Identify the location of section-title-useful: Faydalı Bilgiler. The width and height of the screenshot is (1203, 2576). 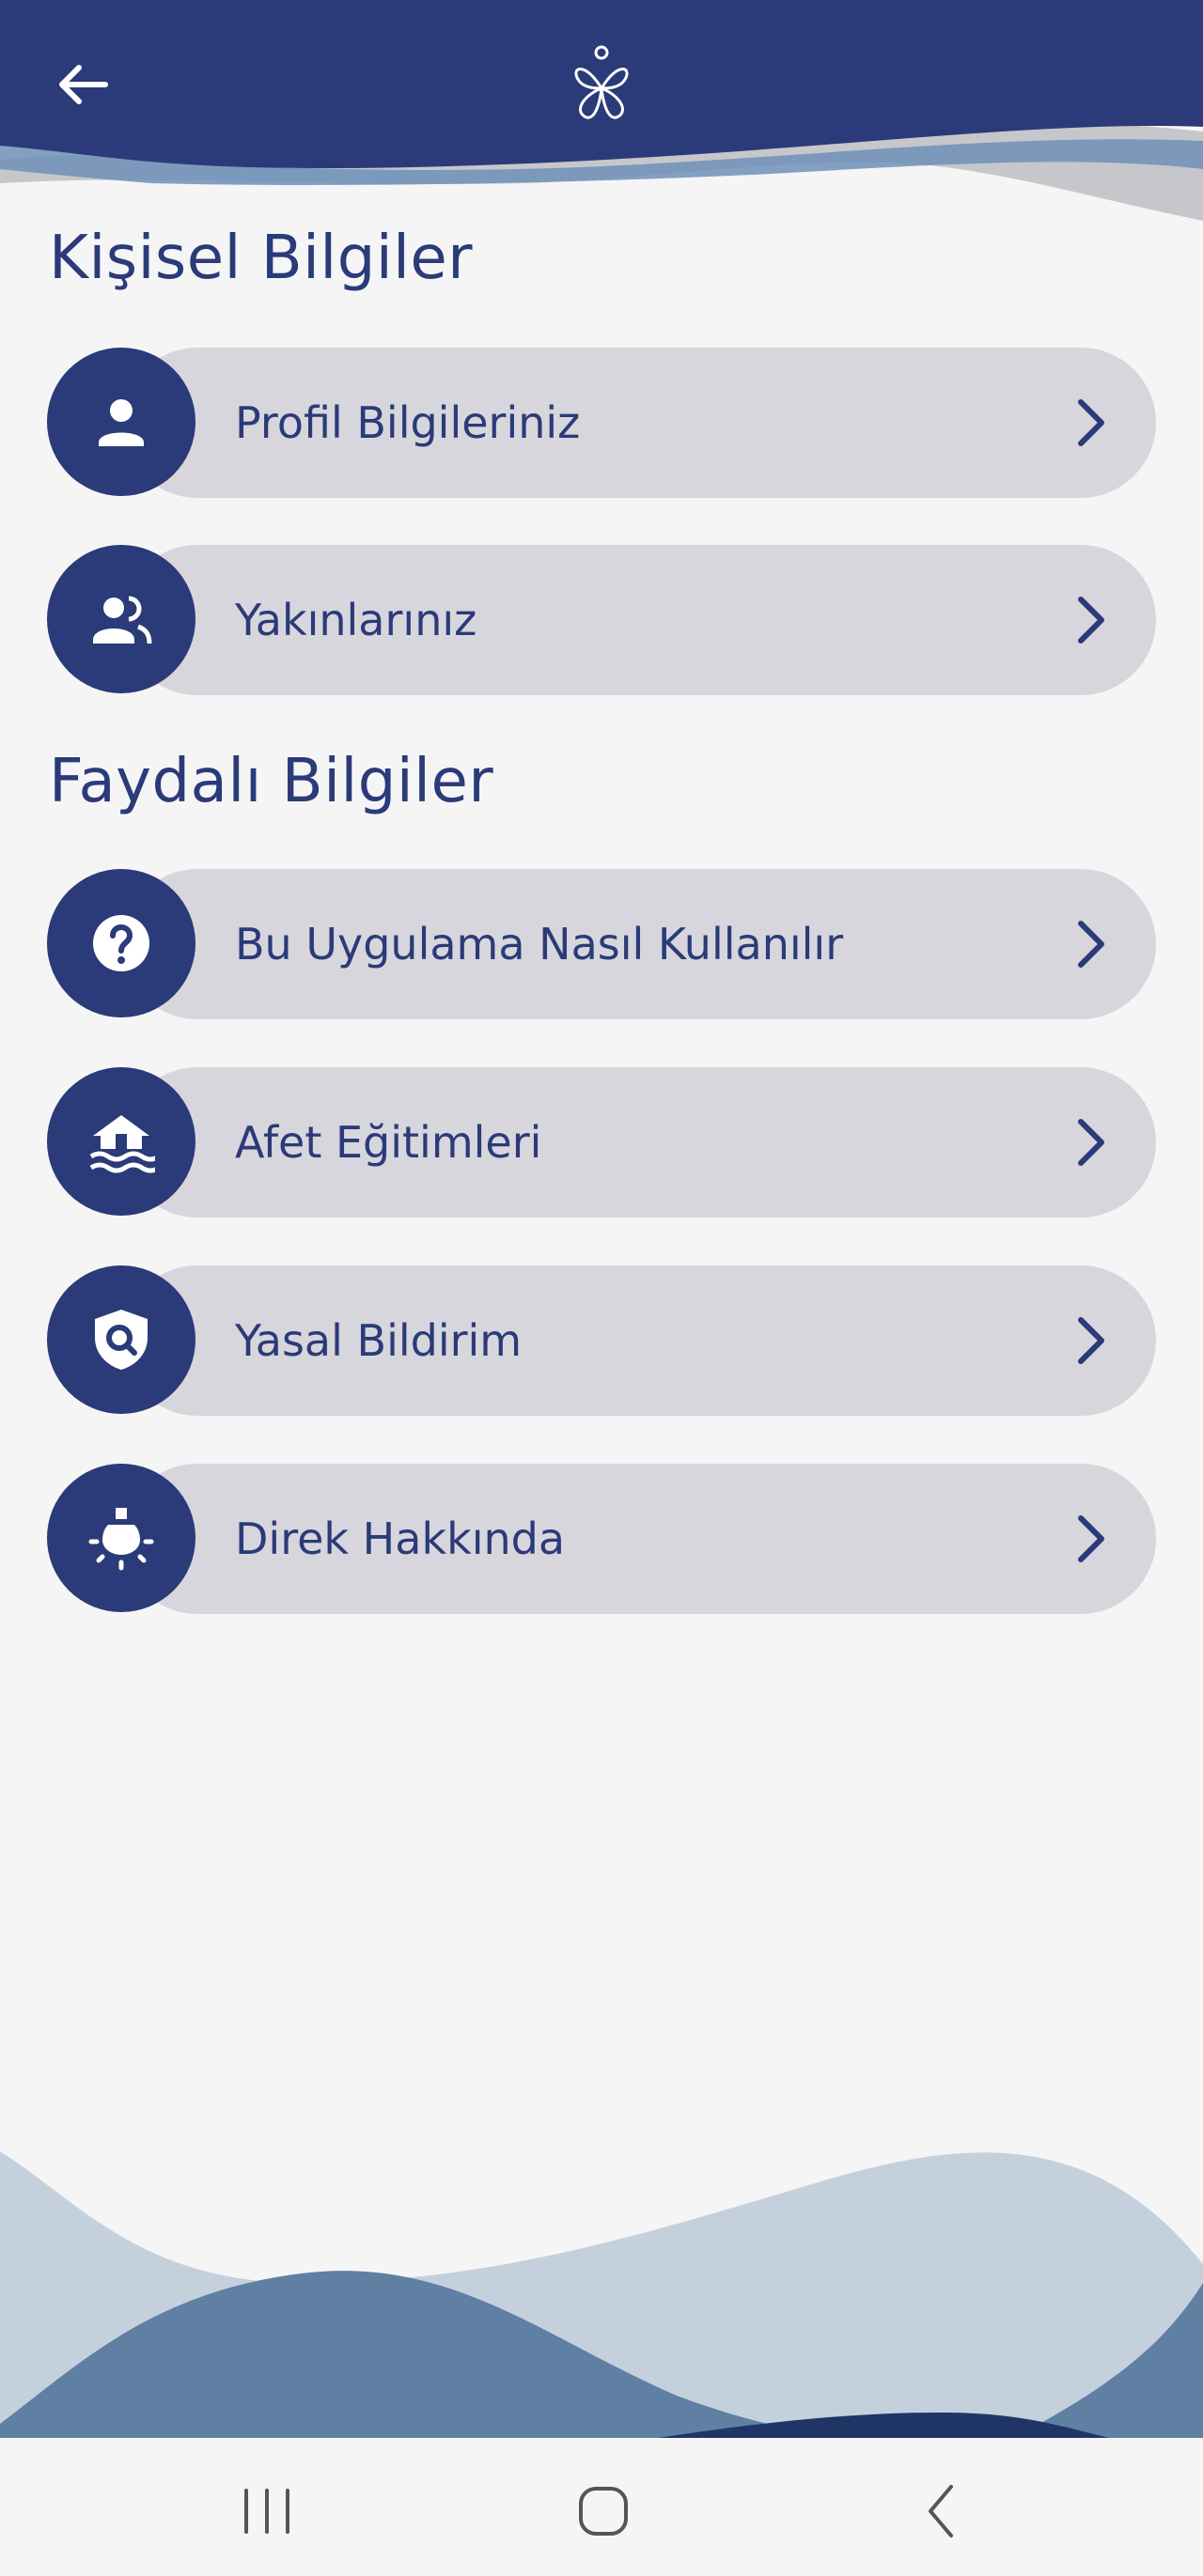
(271, 782).